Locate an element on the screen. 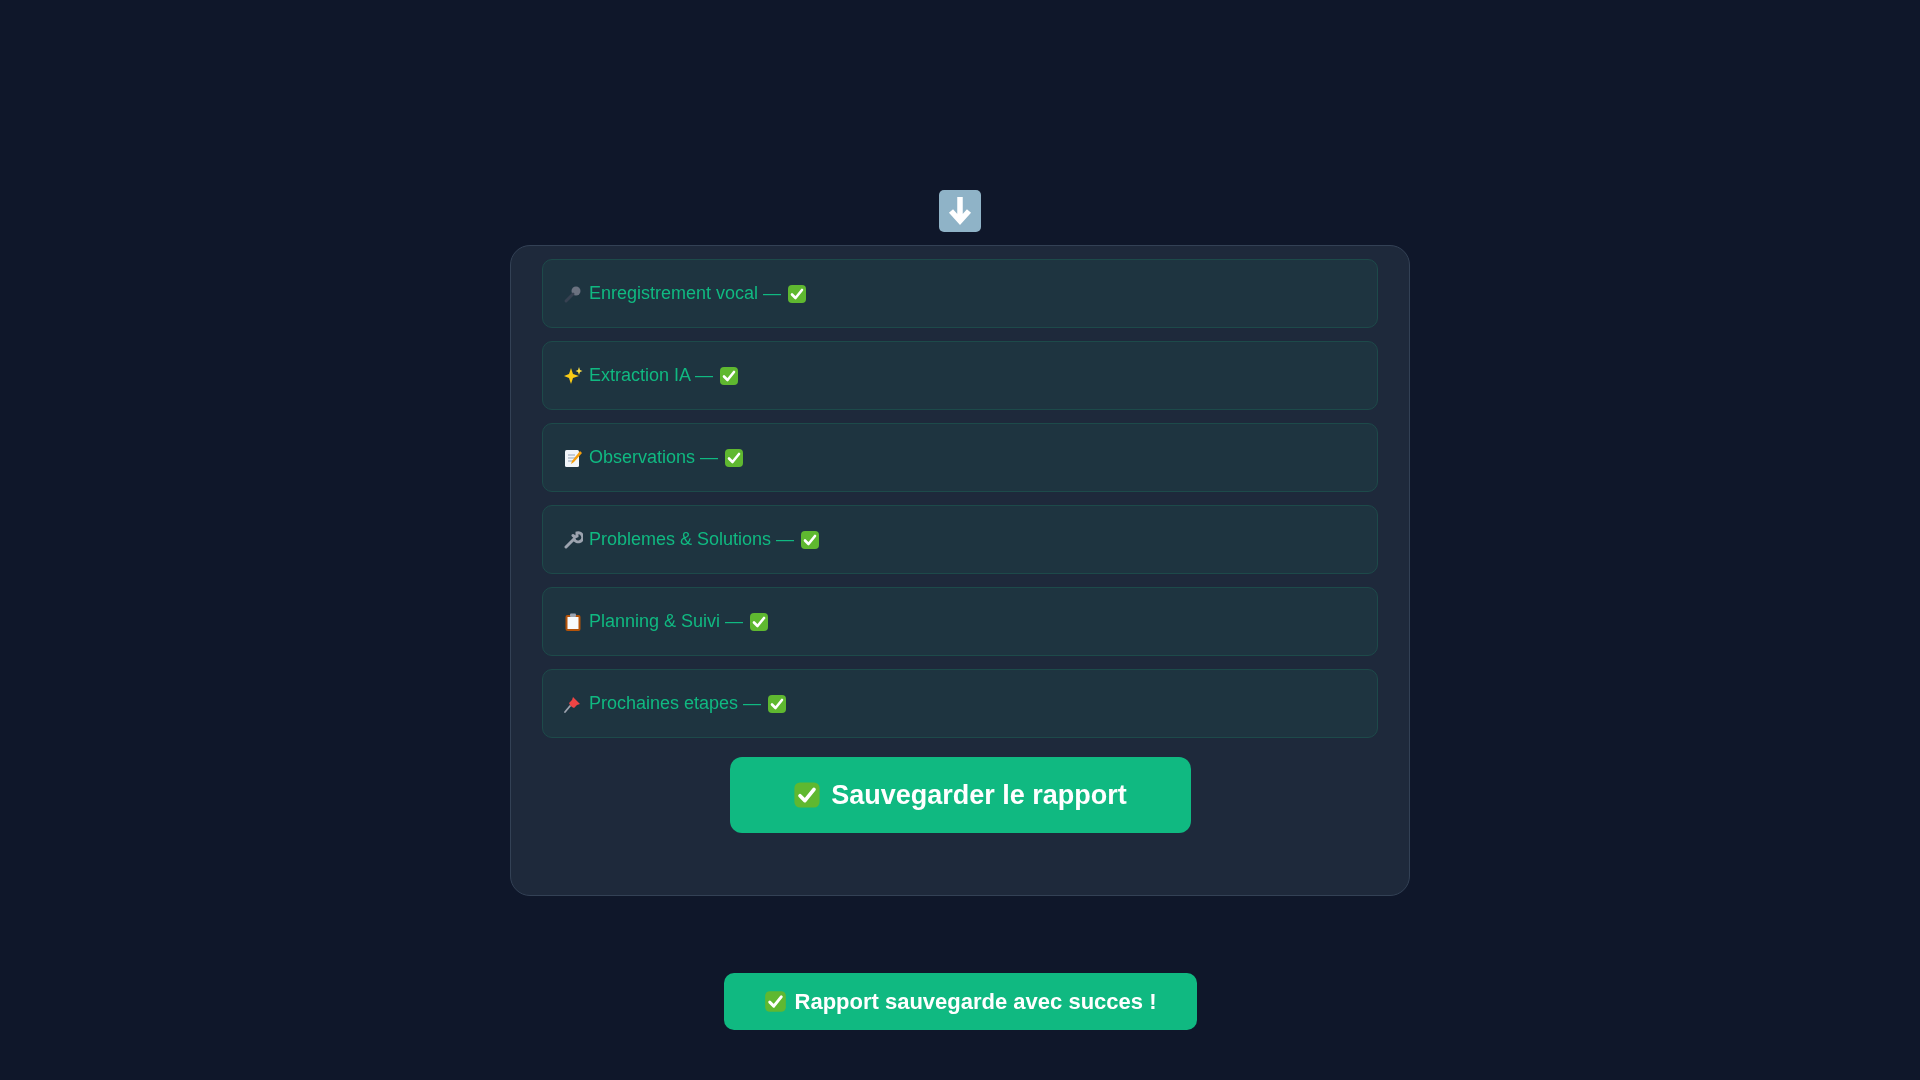  toast-message: Rapport sauvegarde avec succes ! is located at coordinates (975, 1001).